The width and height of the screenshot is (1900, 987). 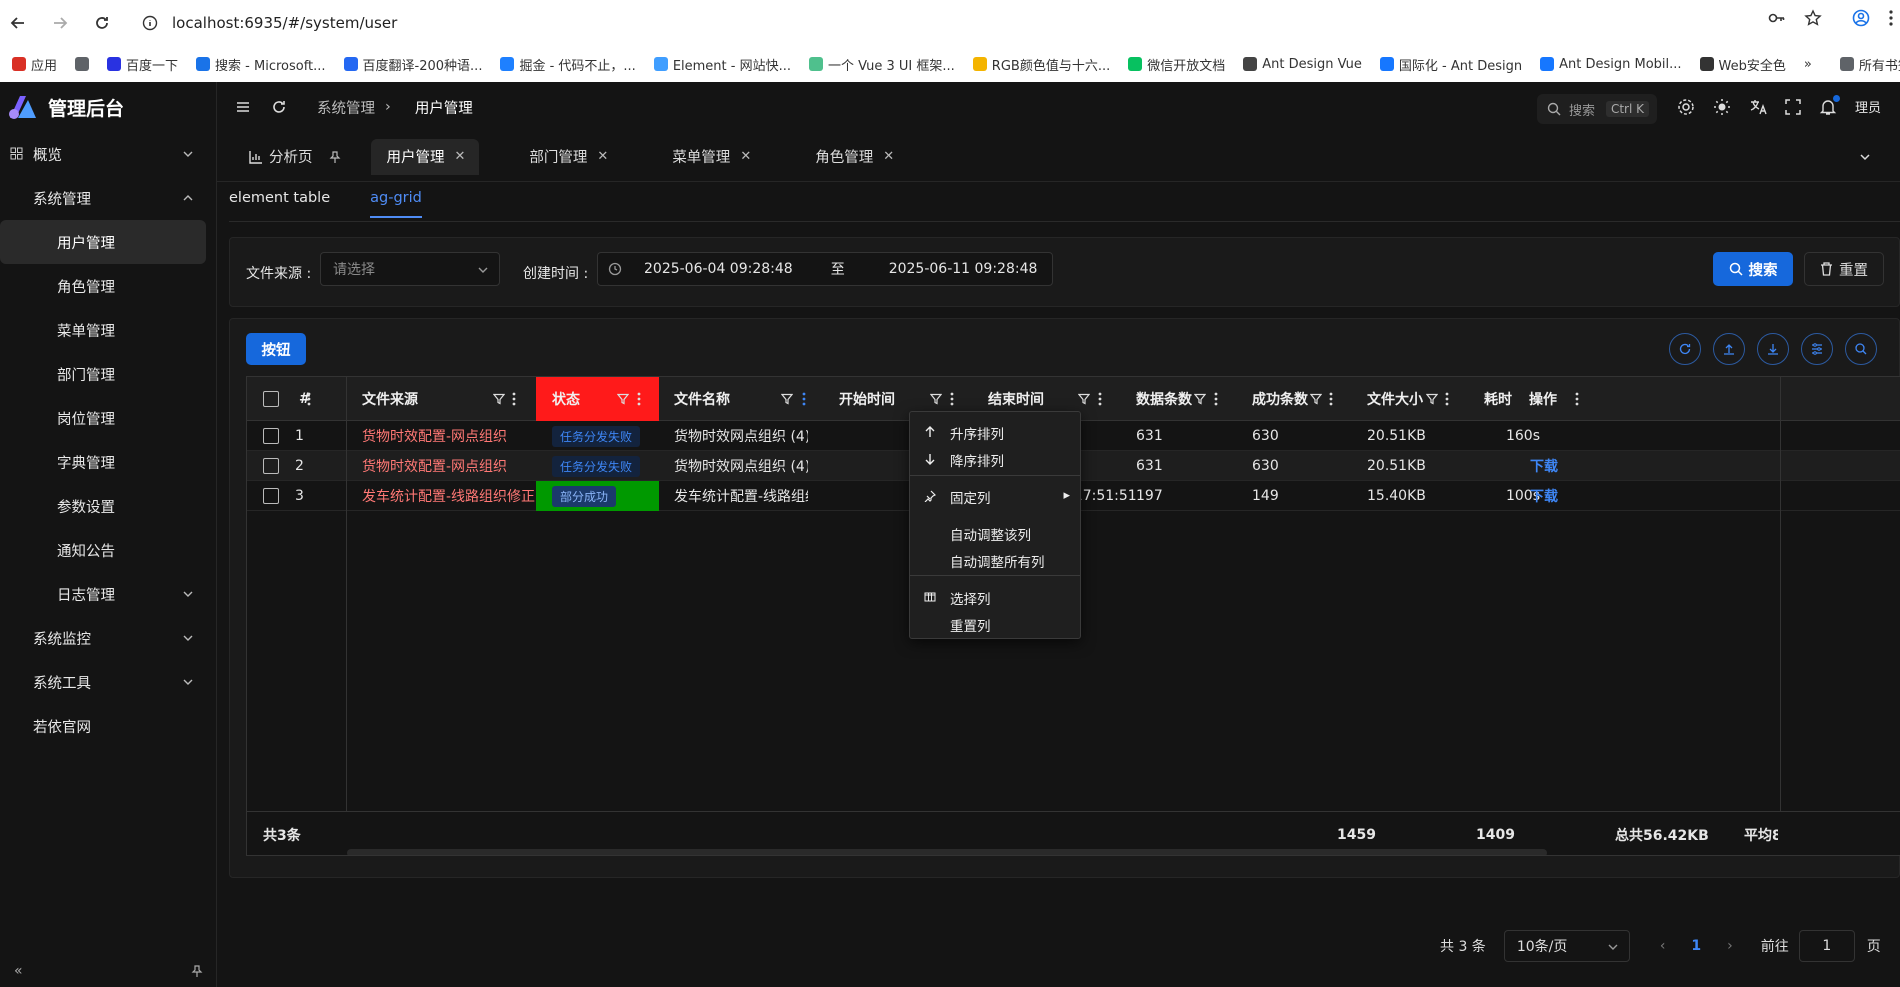 What do you see at coordinates (1395, 399) in the screenshot?
I see `column-header-size: 文件大小` at bounding box center [1395, 399].